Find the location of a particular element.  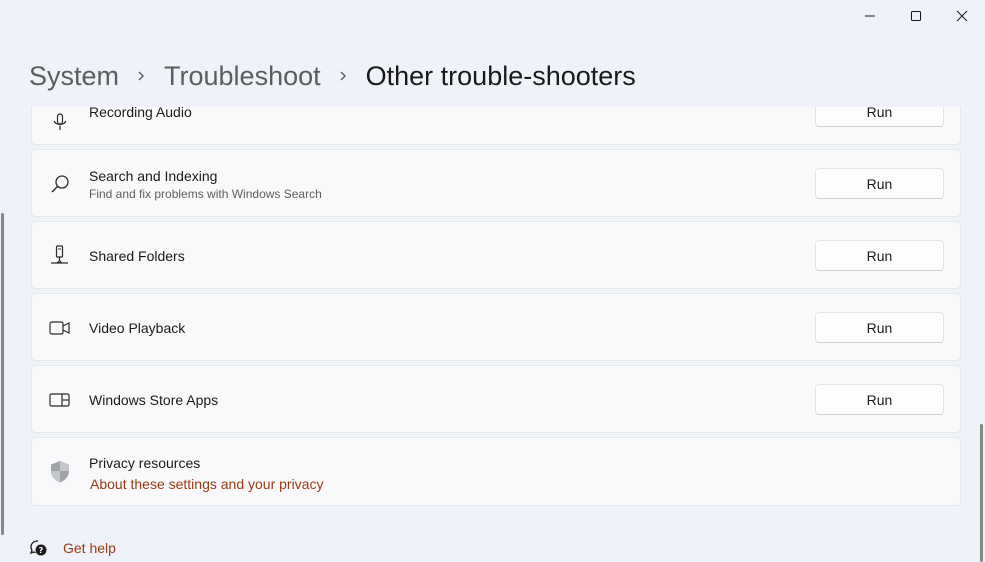

maximize-button is located at coordinates (916, 16).